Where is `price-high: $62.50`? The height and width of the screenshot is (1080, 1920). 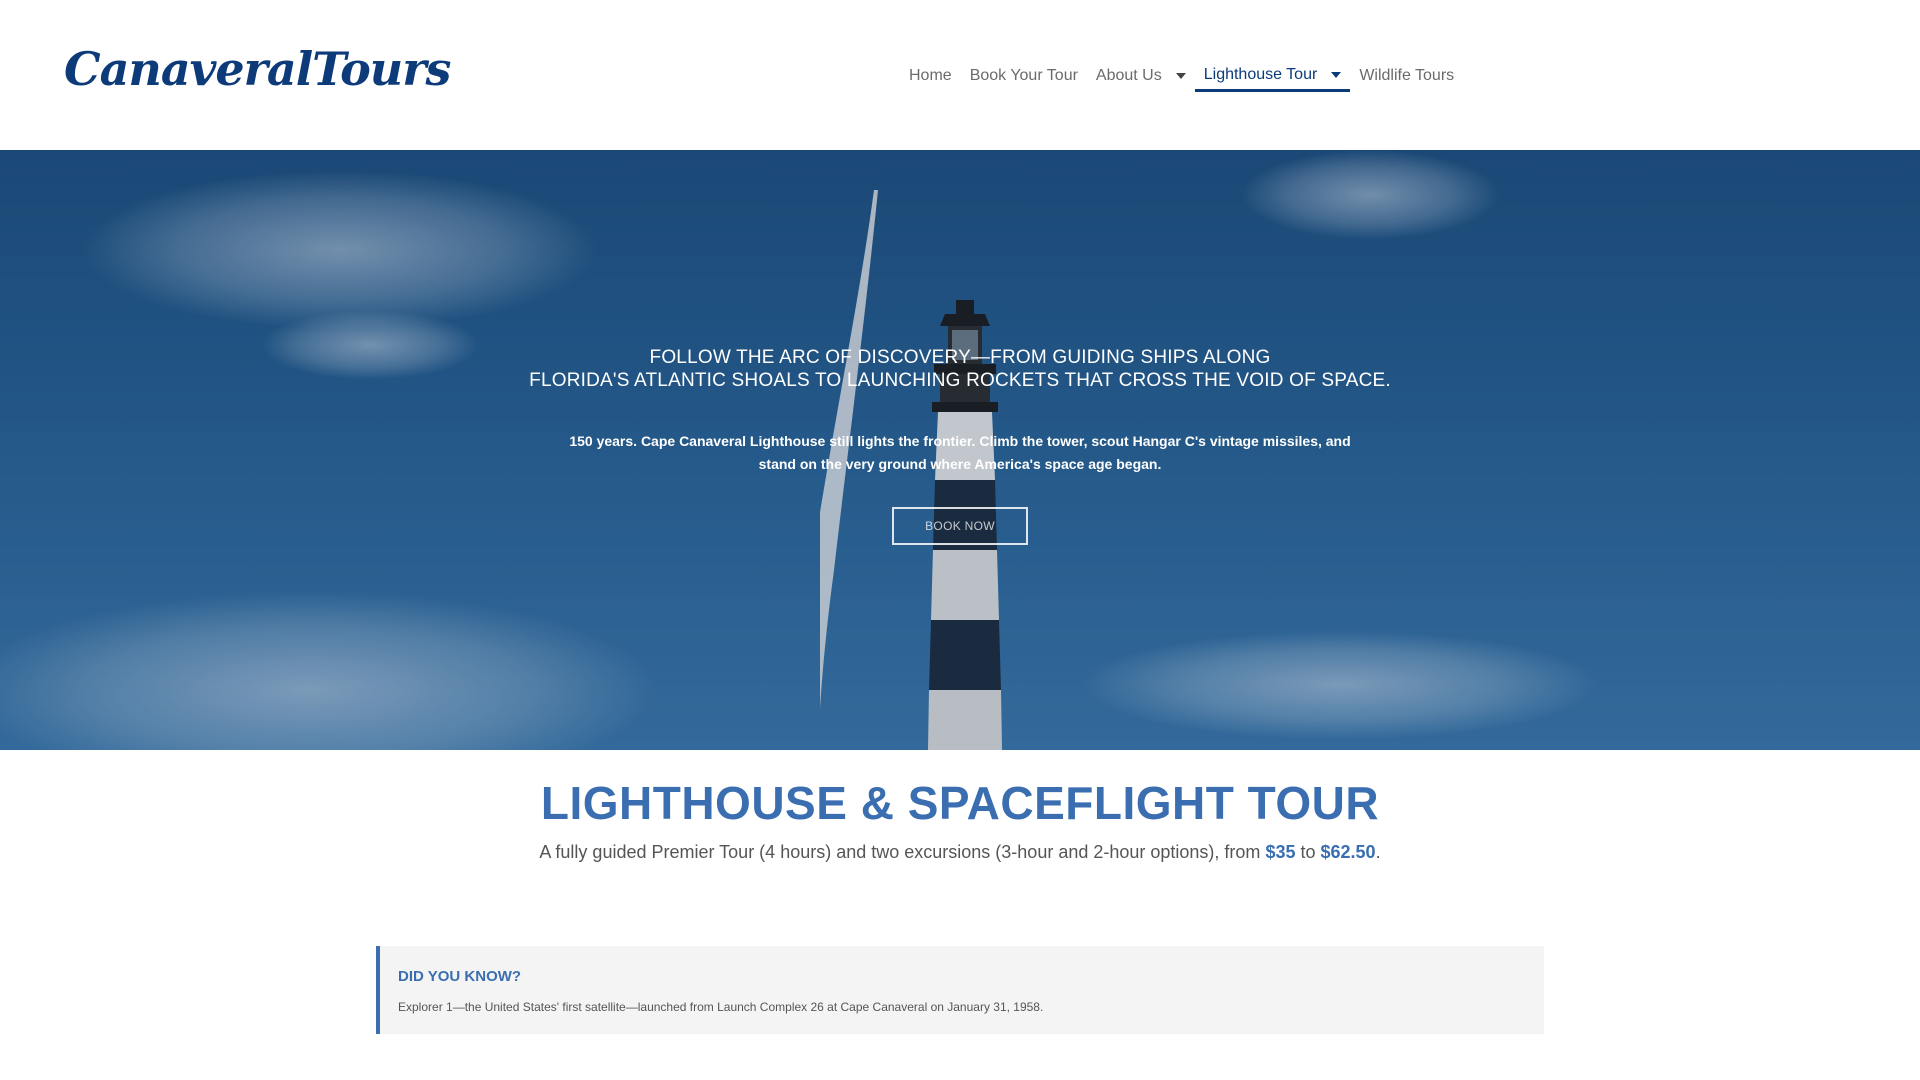
price-high: $62.50 is located at coordinates (1348, 852).